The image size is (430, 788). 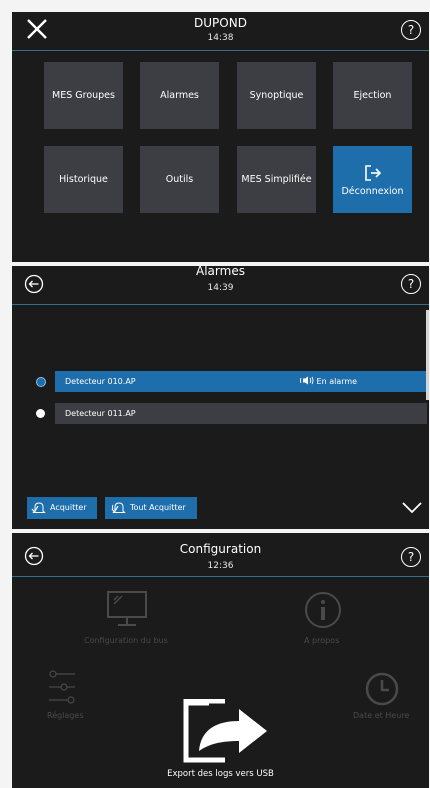 I want to click on export-logs-label: Export des logs vers USB, so click(x=220, y=774).